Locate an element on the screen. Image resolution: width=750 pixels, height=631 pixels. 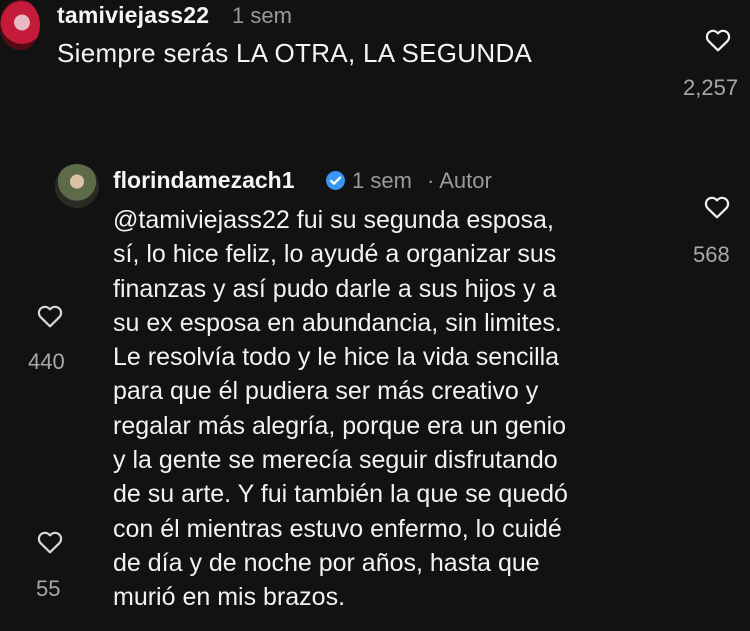
reply-text-line: de día y de noche por años, hasta que is located at coordinates (326, 562).